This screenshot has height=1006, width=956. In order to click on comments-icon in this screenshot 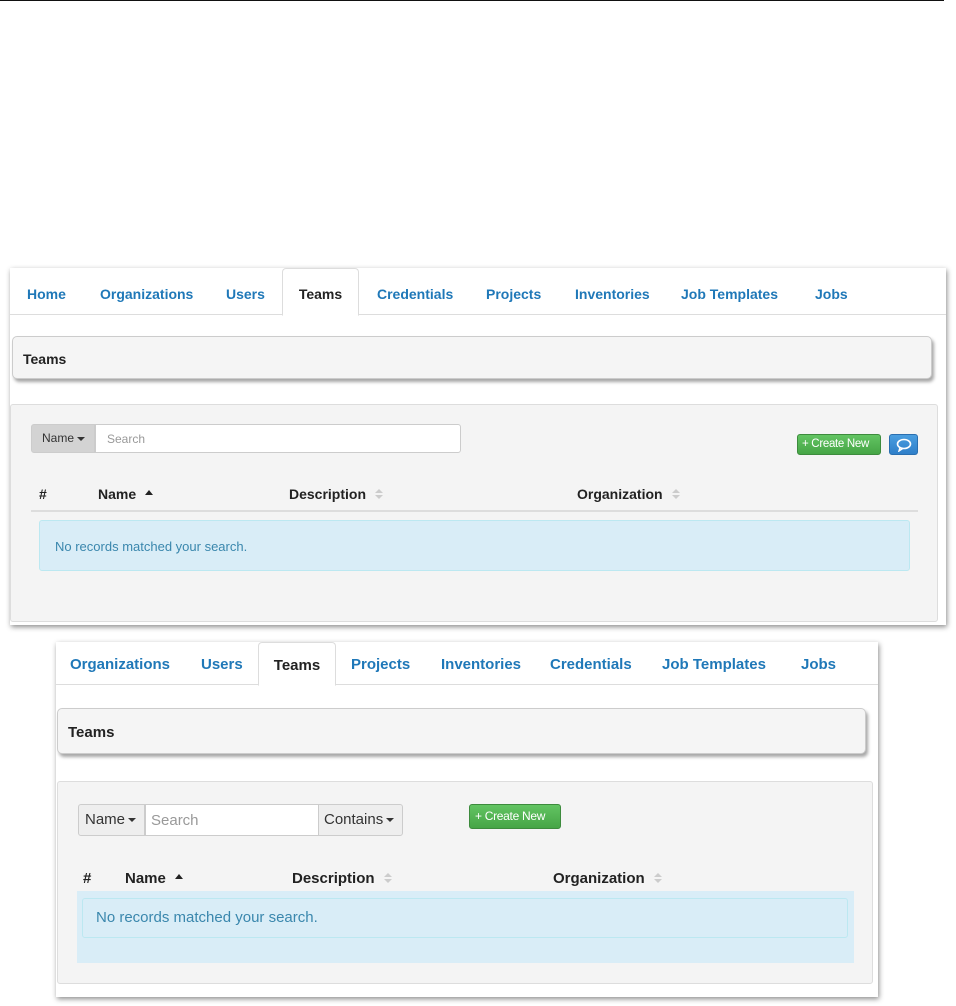, I will do `click(904, 445)`.